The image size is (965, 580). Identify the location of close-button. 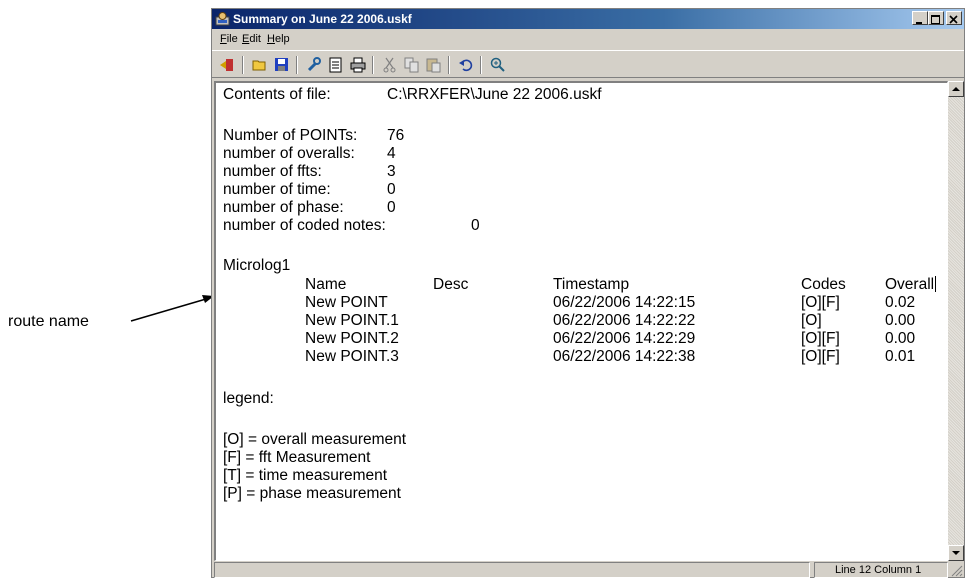
(954, 18).